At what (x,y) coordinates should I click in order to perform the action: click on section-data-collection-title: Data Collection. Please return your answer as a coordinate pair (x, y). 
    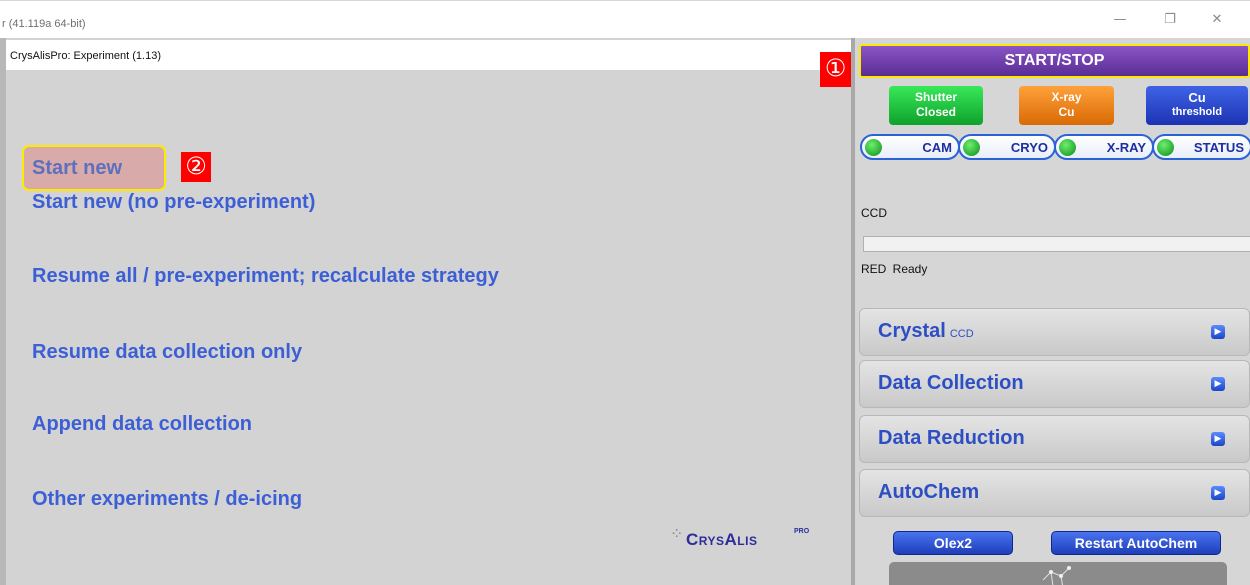
    Looking at the image, I should click on (951, 383).